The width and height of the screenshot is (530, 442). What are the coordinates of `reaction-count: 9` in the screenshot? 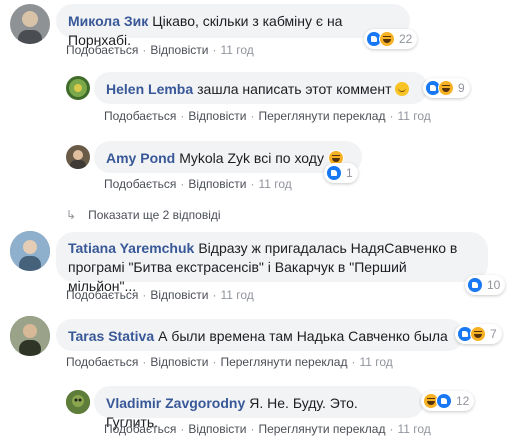 It's located at (461, 88).